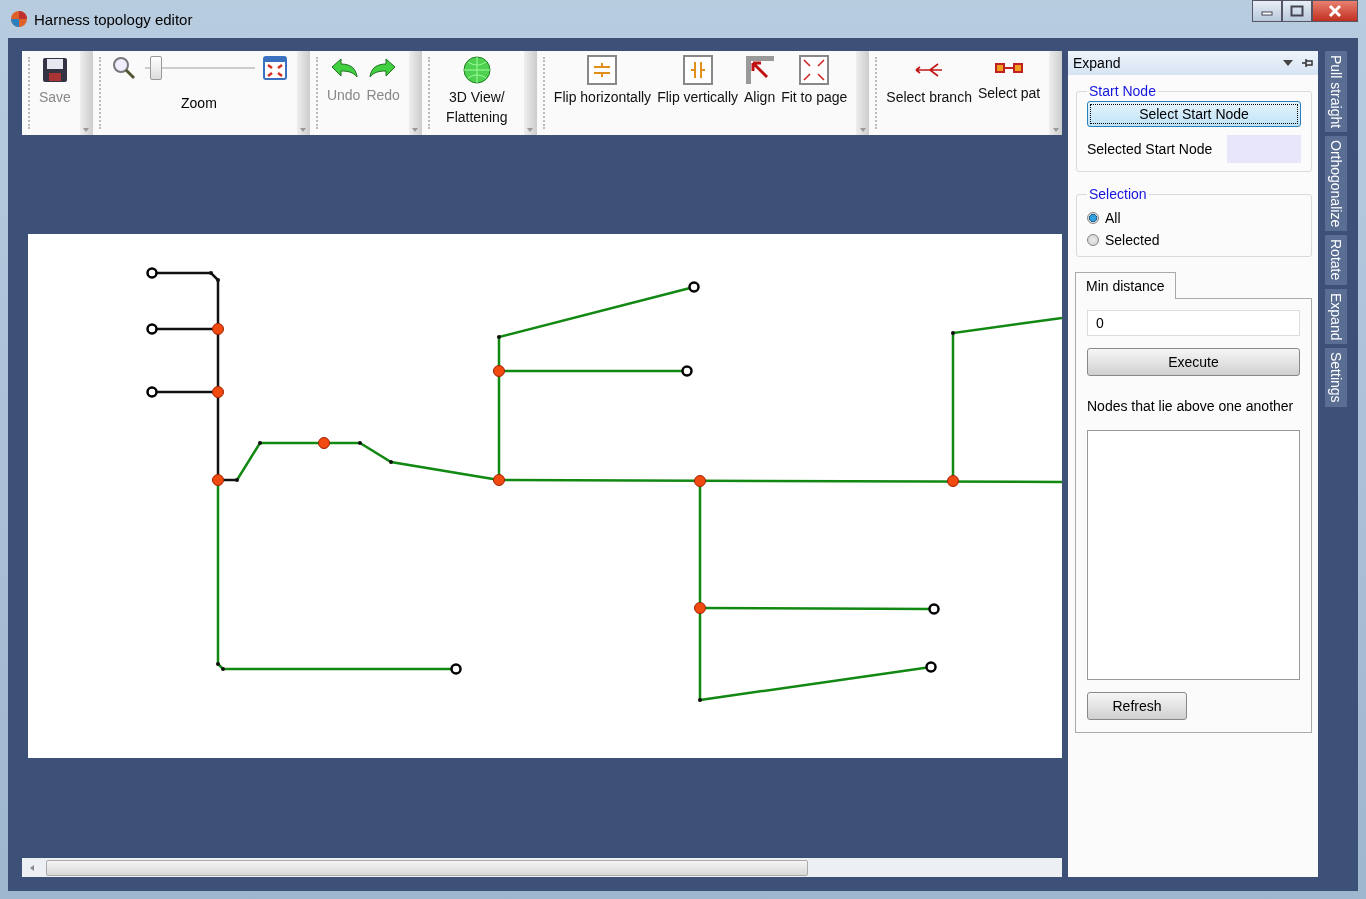  Describe the element at coordinates (759, 70) in the screenshot. I see `arrow-cursor-icon` at that location.